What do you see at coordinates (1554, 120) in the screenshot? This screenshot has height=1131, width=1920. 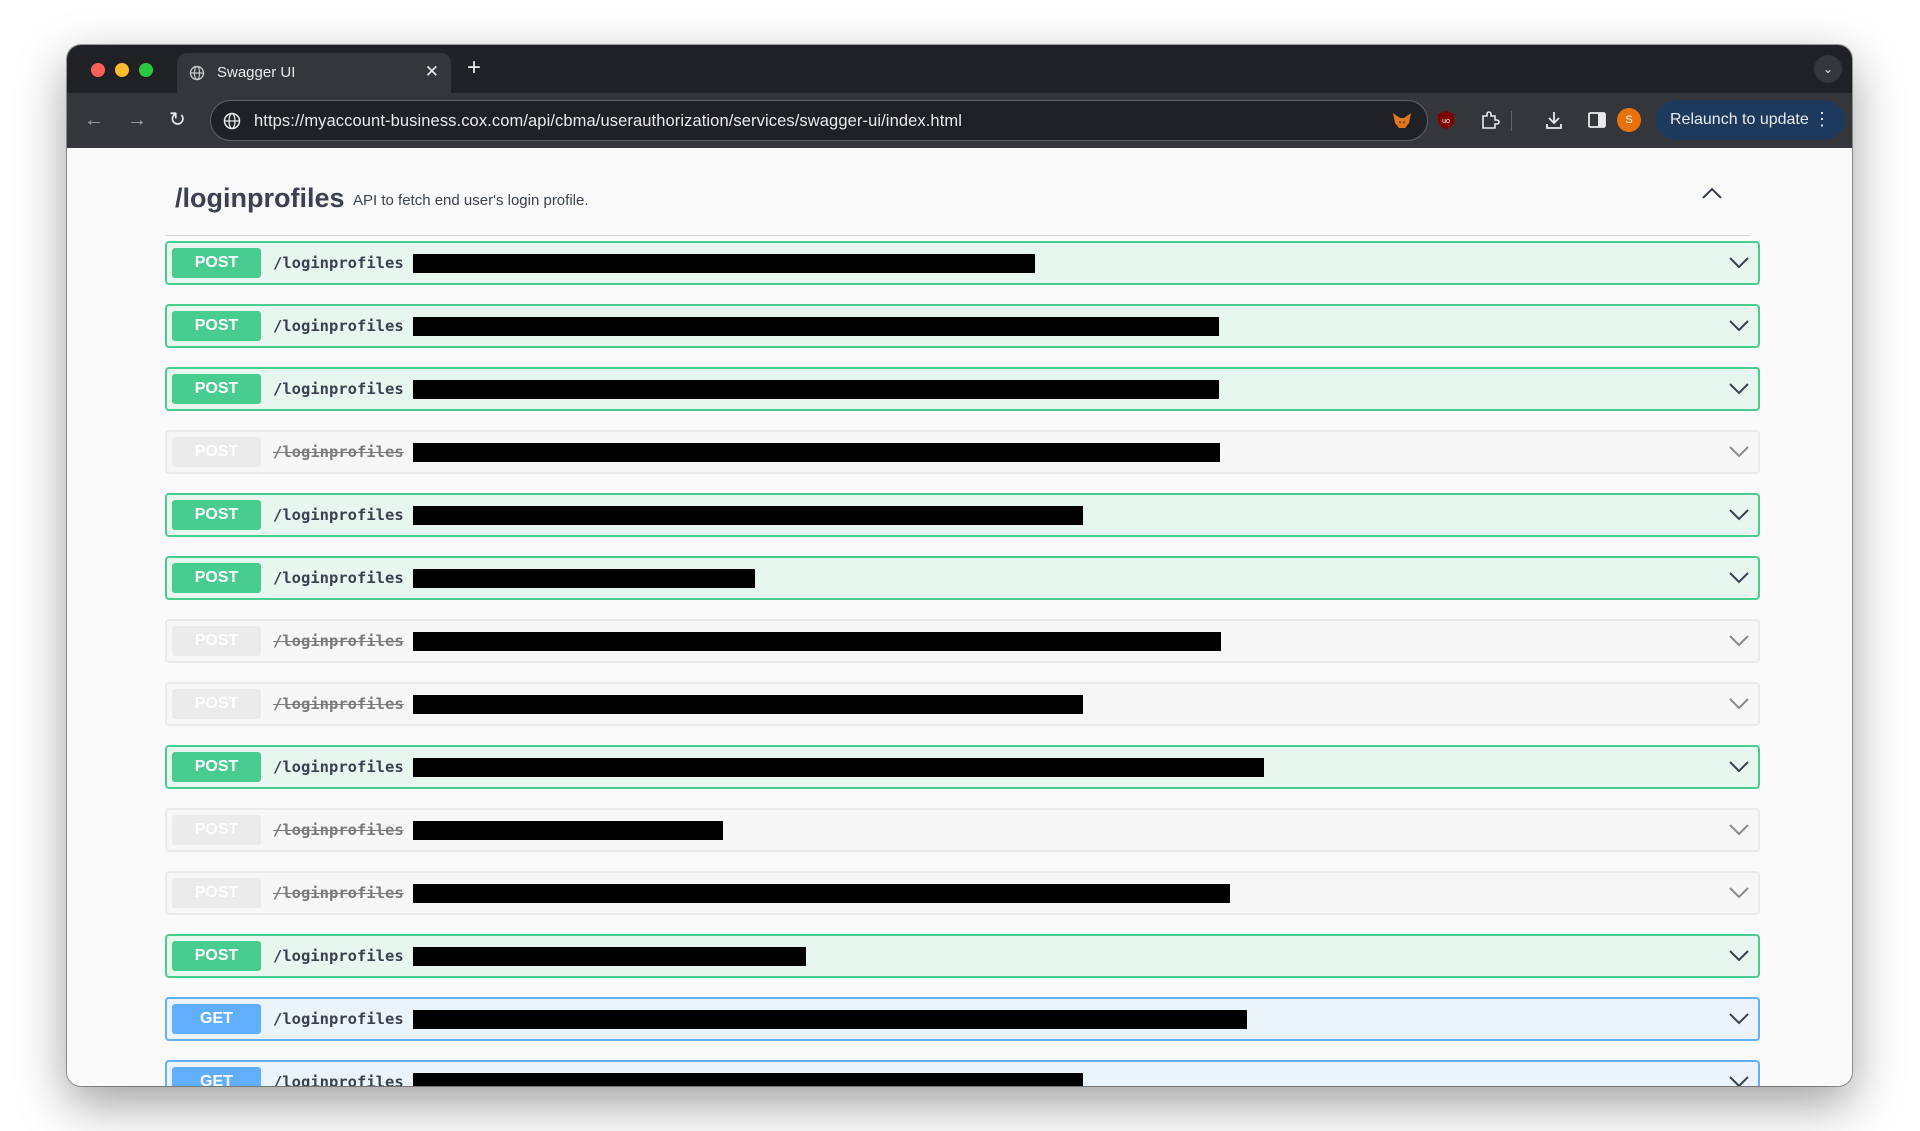 I see `download-icon` at bounding box center [1554, 120].